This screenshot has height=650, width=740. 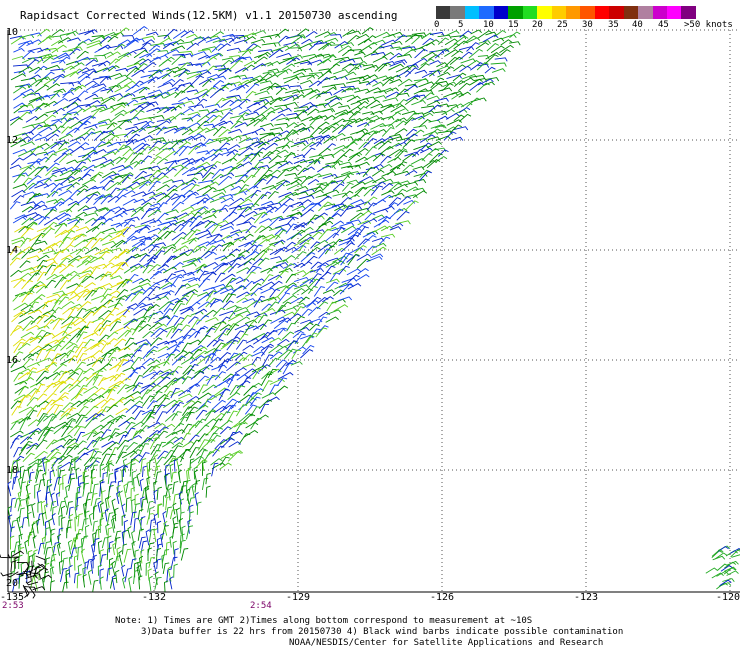 I want to click on lat-label-16: 16, so click(x=12, y=360).